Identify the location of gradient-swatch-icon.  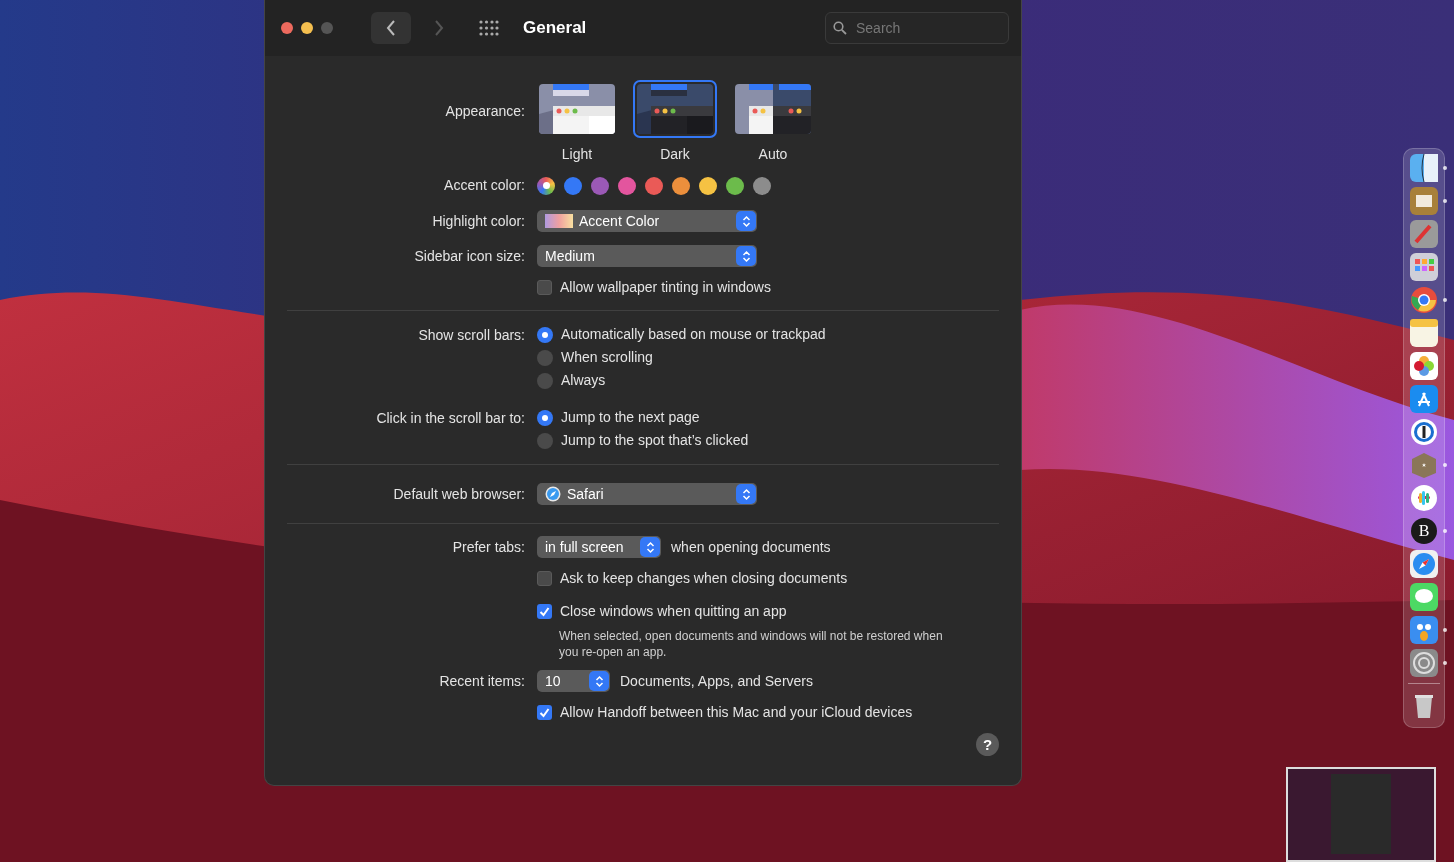
(559, 221).